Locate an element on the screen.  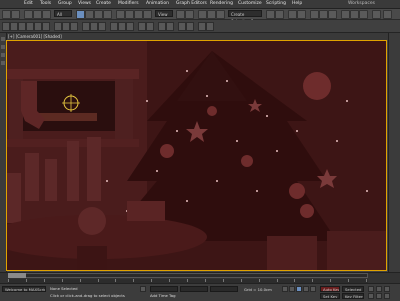
pan-view-icon is located at coordinates (379, 296).